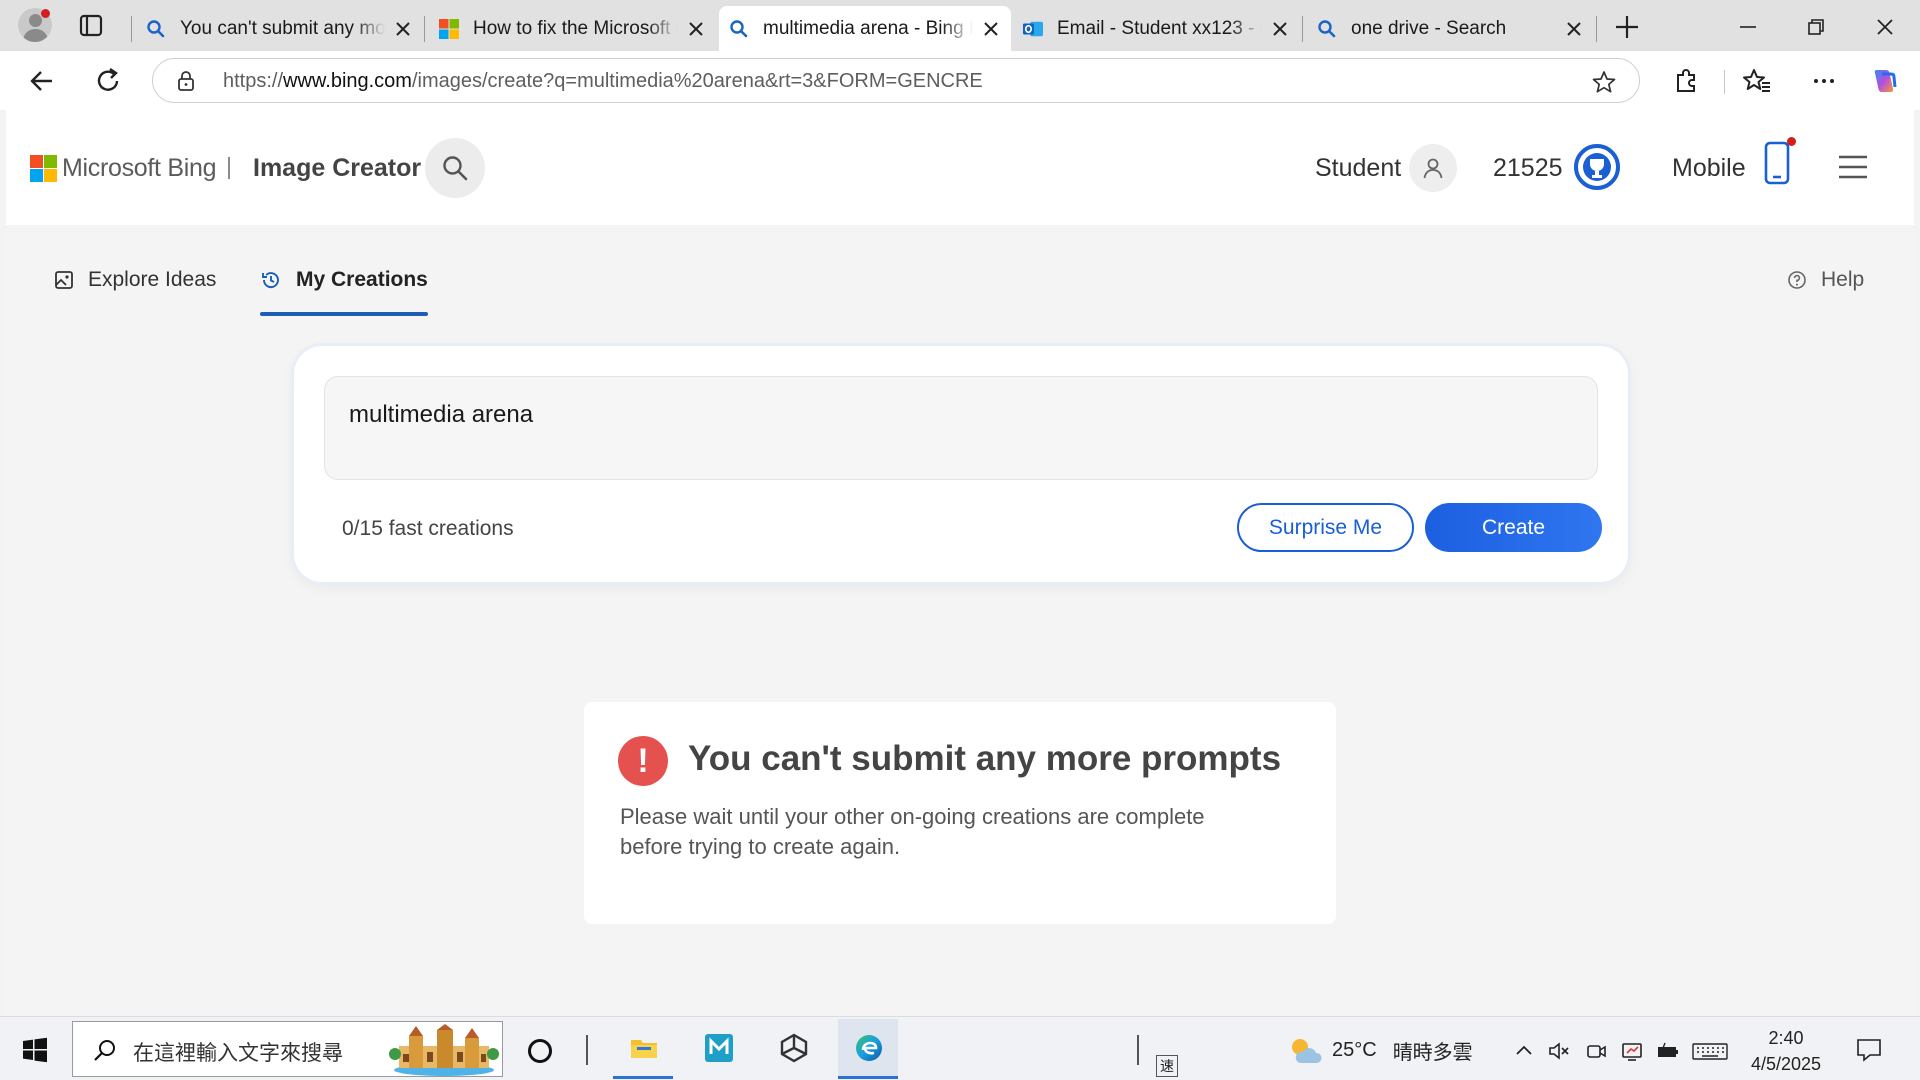  I want to click on browser-tab-5: one drive - Search, so click(1450, 28).